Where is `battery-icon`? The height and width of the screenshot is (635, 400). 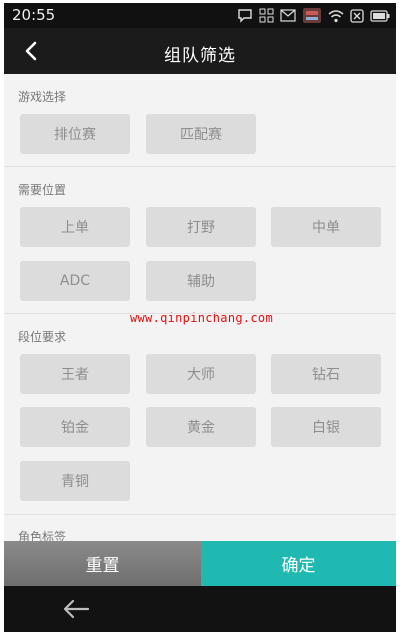 battery-icon is located at coordinates (380, 15).